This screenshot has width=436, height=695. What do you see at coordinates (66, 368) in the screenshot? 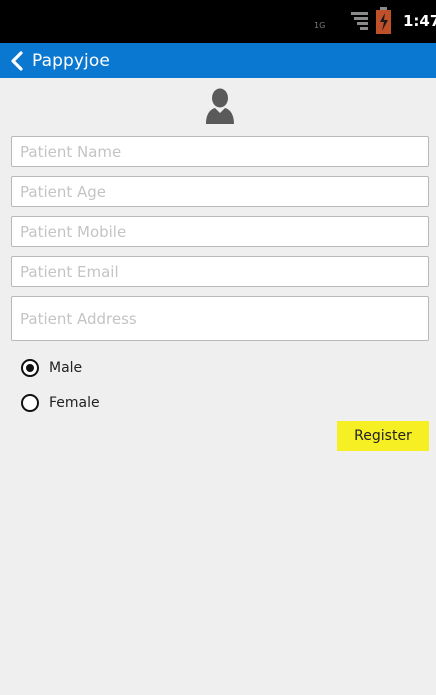
I see `gender-male-label: Male` at bounding box center [66, 368].